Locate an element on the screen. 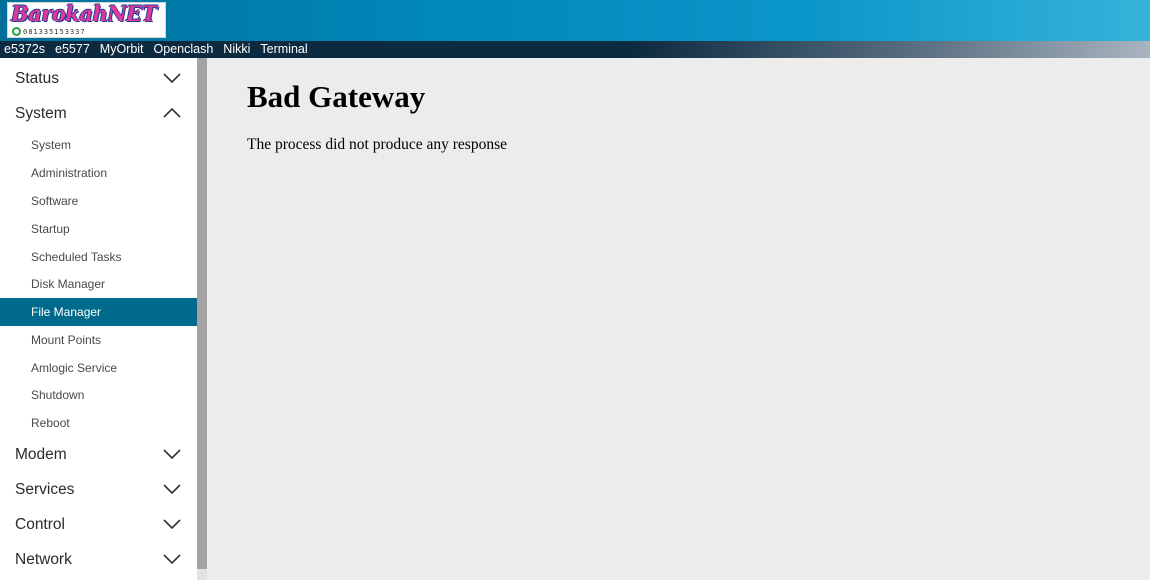 This screenshot has width=1150, height=580. sidebar-item-scheduled-tasks: Scheduled Tasks is located at coordinates (98, 257).